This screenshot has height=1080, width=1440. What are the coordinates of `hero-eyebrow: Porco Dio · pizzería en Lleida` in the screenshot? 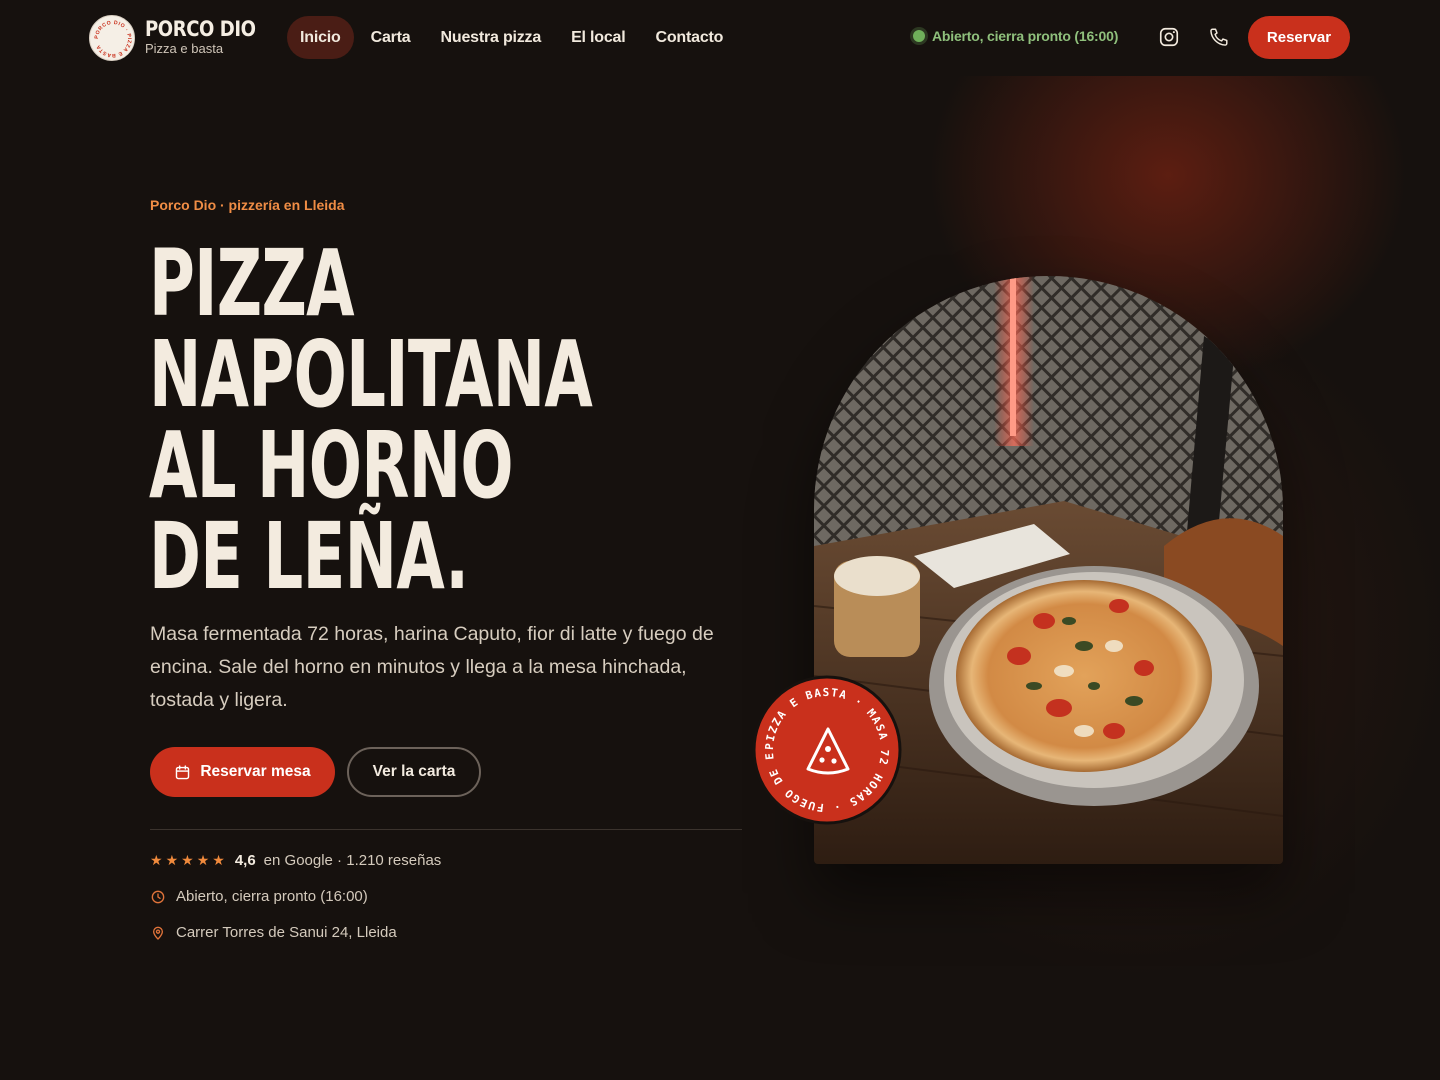 It's located at (247, 205).